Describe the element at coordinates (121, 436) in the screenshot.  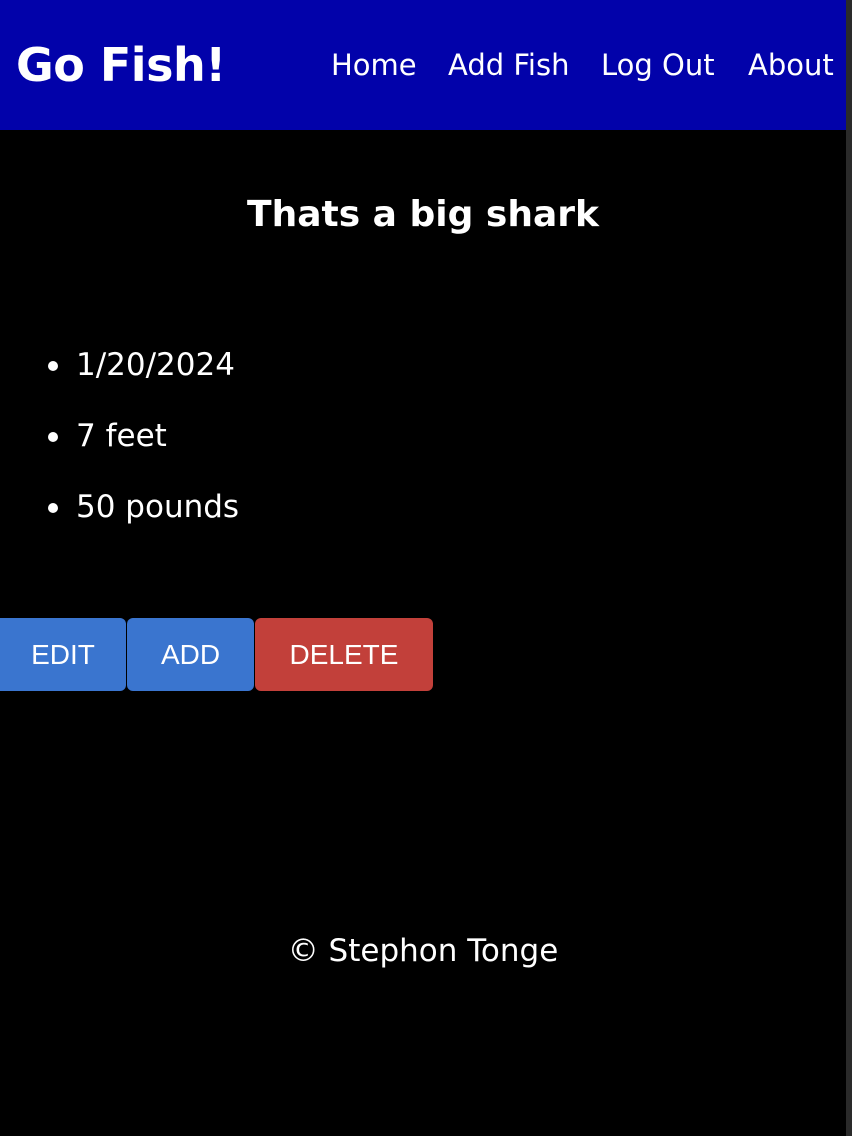
I see `detail-text: 7 feet` at that location.